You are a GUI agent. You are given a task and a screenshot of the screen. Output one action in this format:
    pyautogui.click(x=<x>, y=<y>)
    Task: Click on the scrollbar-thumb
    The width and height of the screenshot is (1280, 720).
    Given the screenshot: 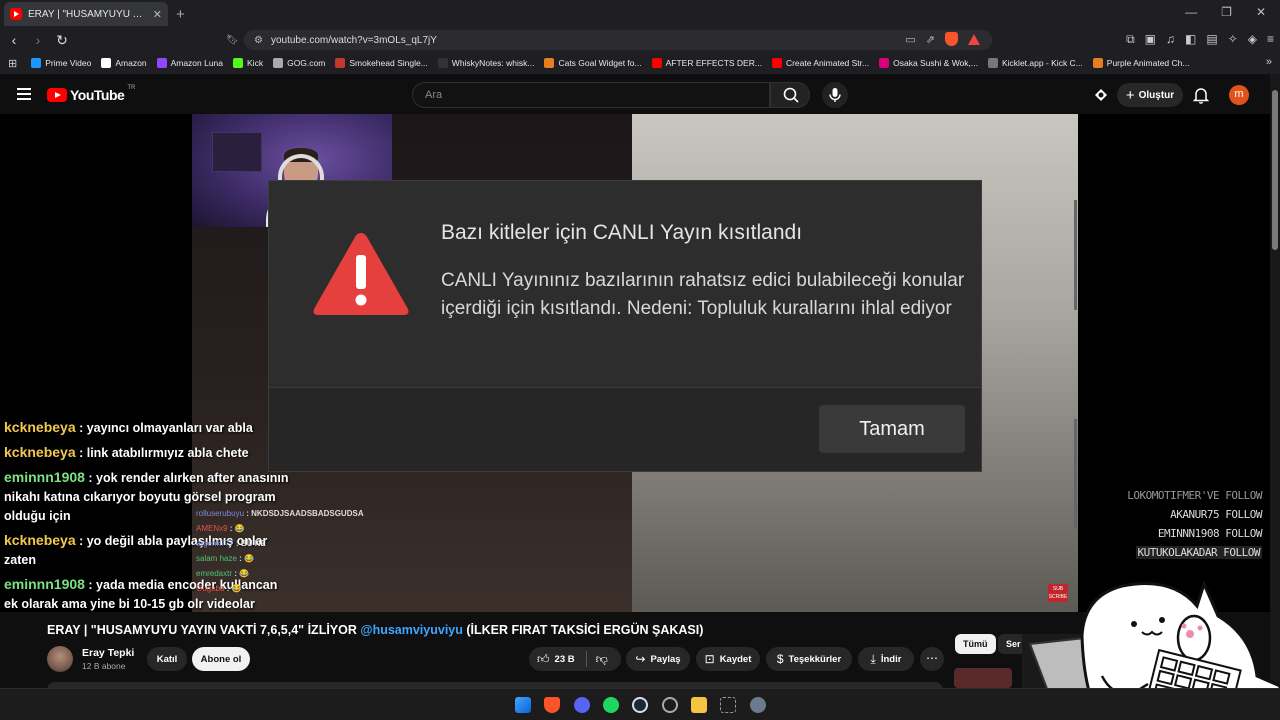 What is the action you would take?
    pyautogui.click(x=1275, y=170)
    